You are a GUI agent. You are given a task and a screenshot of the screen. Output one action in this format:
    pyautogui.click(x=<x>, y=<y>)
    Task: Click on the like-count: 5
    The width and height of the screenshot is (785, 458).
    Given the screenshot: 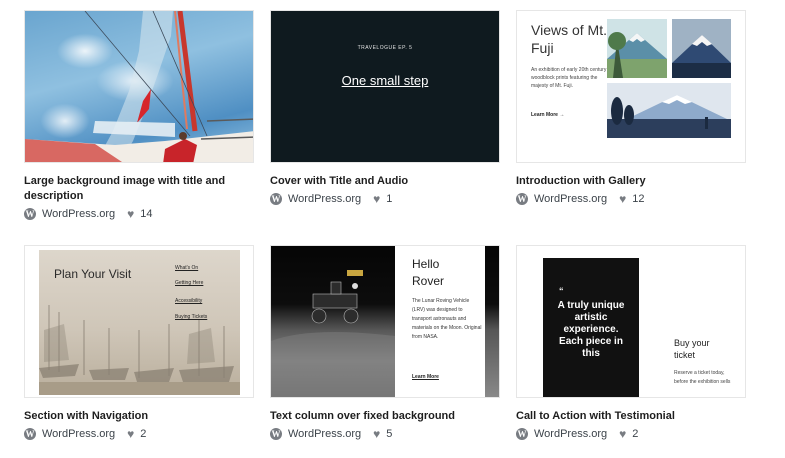 What is the action you would take?
    pyautogui.click(x=389, y=434)
    